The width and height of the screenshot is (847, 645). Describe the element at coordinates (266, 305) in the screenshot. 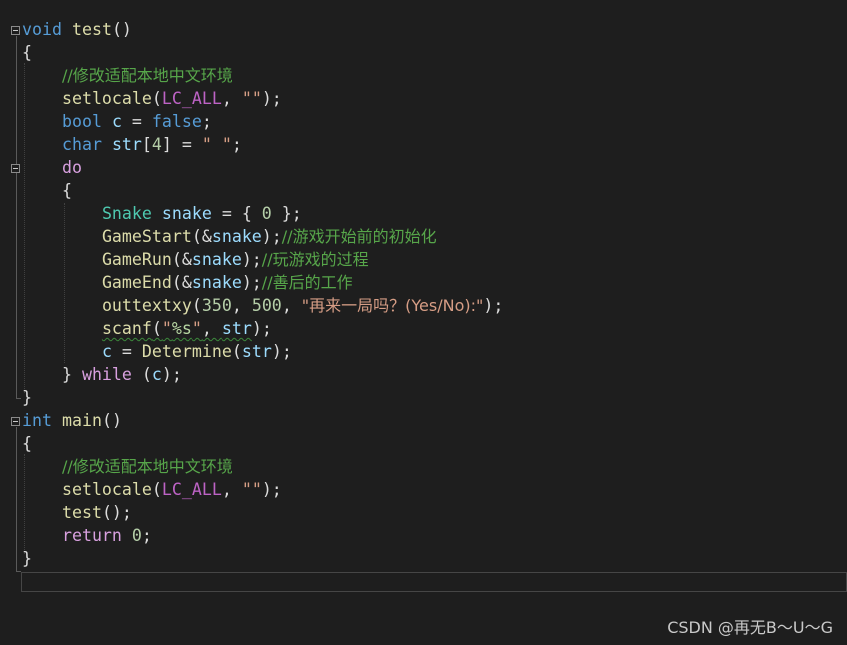

I see `code-token: 500` at that location.